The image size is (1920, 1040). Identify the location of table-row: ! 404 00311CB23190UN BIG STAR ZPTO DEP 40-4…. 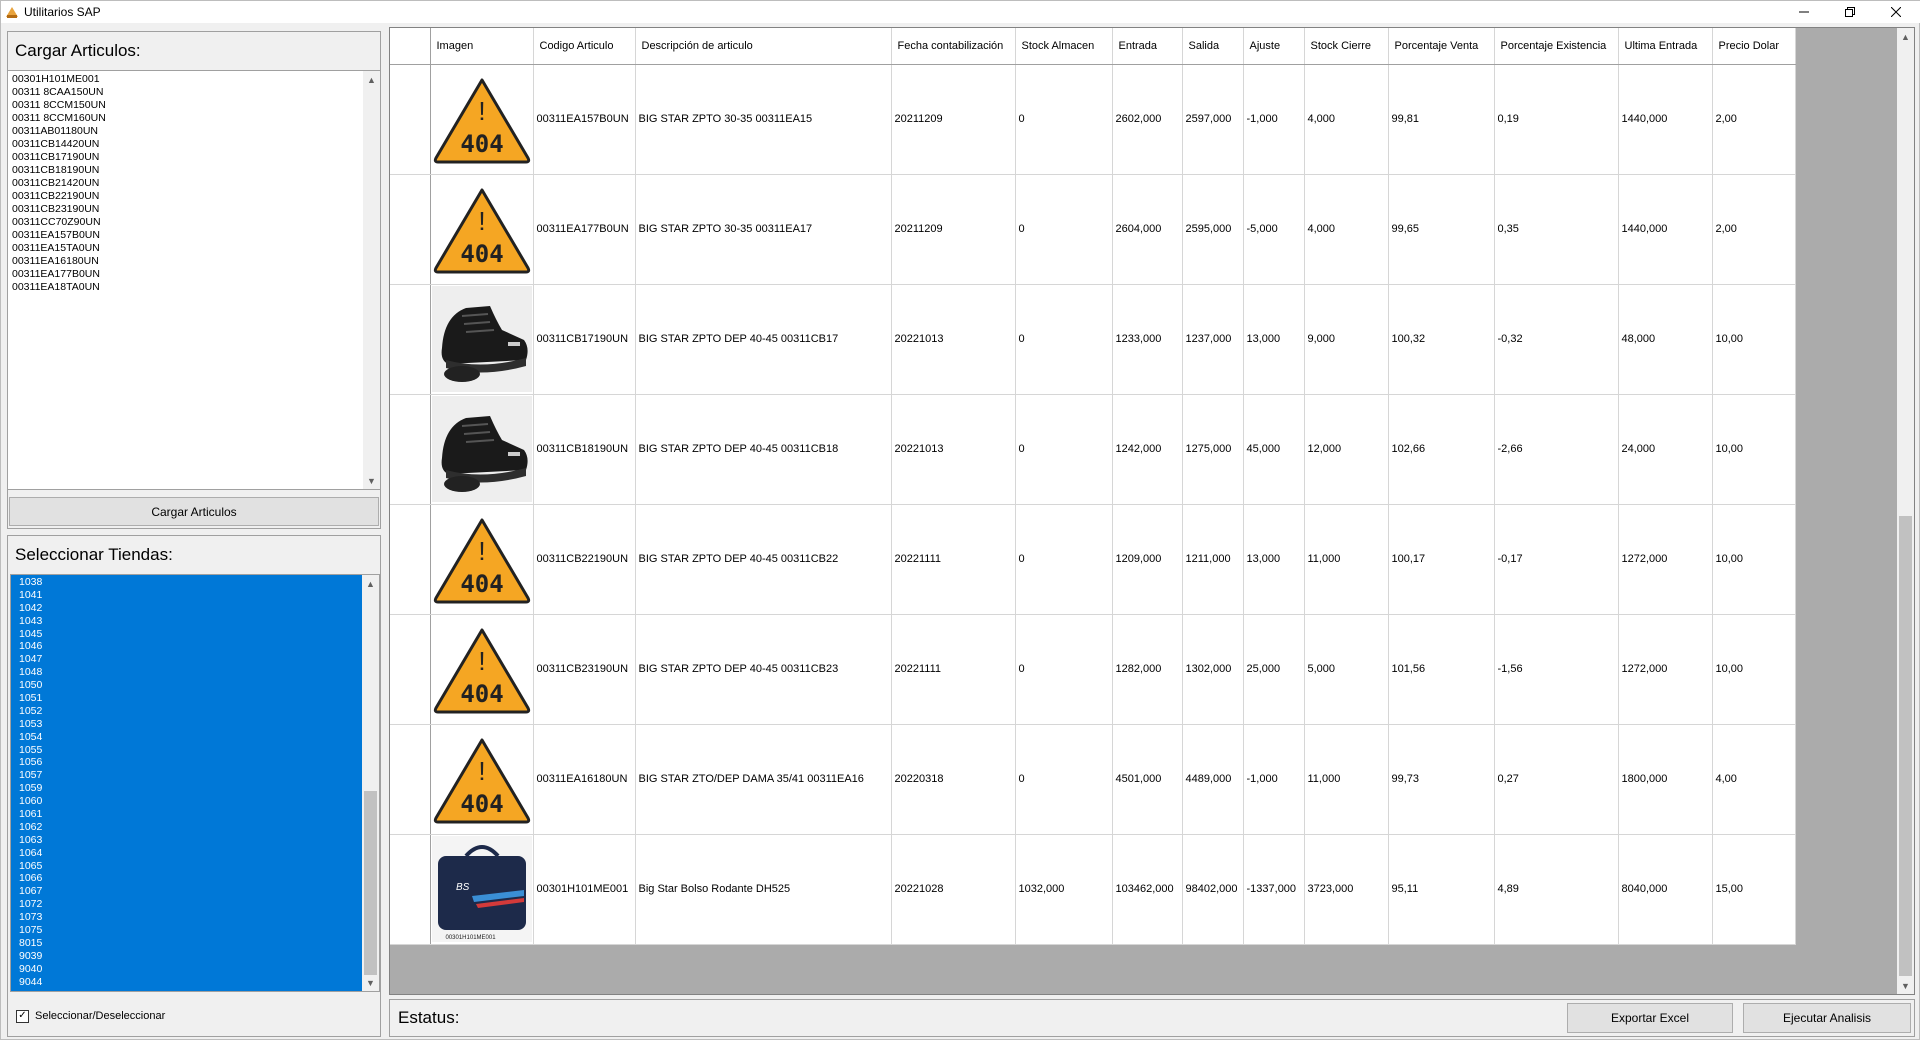
(1093, 669).